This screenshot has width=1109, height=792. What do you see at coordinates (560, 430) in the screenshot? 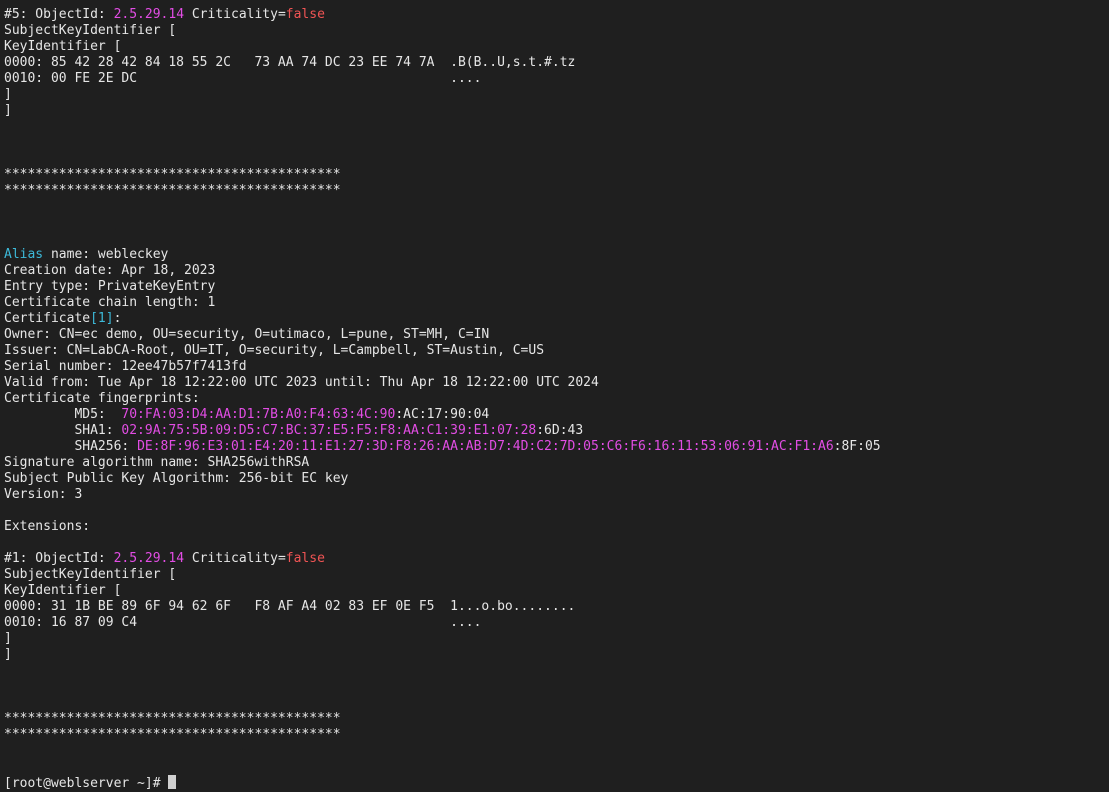
I see `terminal-text-segment: :6D:43` at bounding box center [560, 430].